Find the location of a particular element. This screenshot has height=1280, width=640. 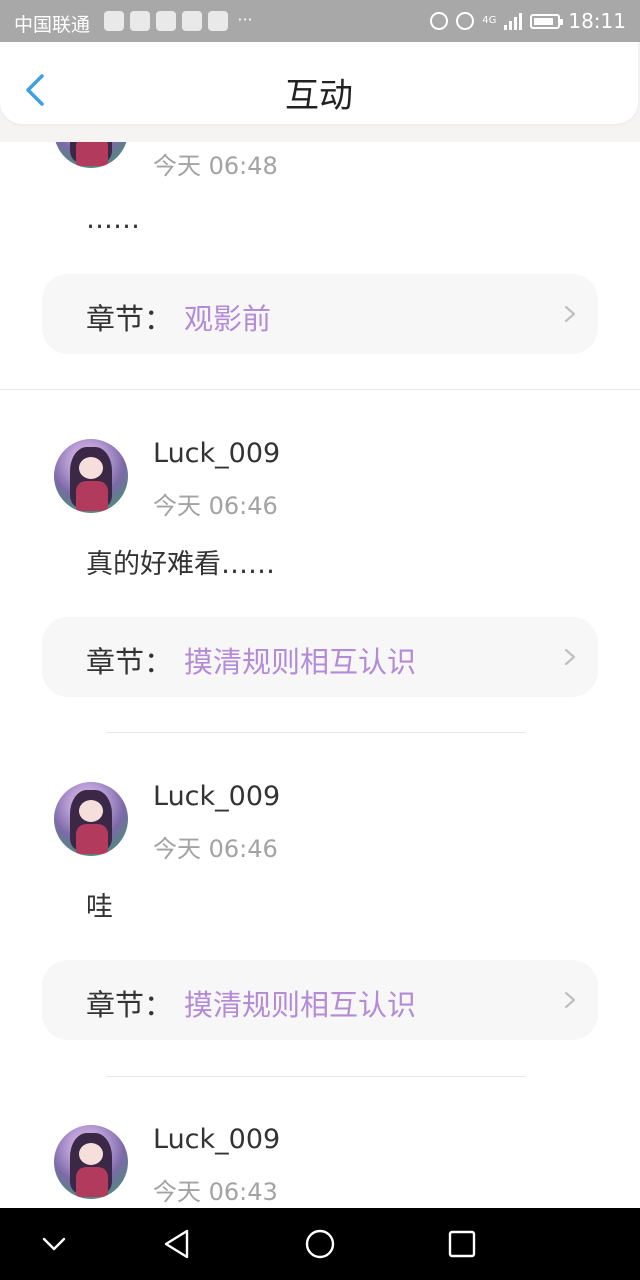

data-saver-icon is located at coordinates (439, 21).